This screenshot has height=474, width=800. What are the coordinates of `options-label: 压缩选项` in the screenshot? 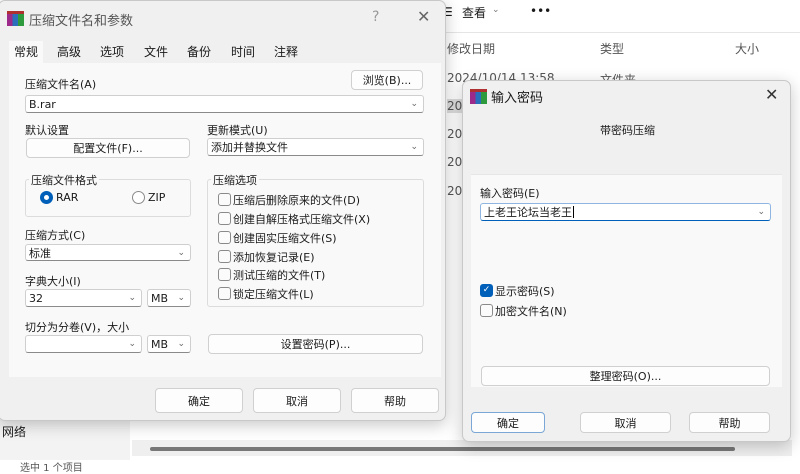 It's located at (235, 180).